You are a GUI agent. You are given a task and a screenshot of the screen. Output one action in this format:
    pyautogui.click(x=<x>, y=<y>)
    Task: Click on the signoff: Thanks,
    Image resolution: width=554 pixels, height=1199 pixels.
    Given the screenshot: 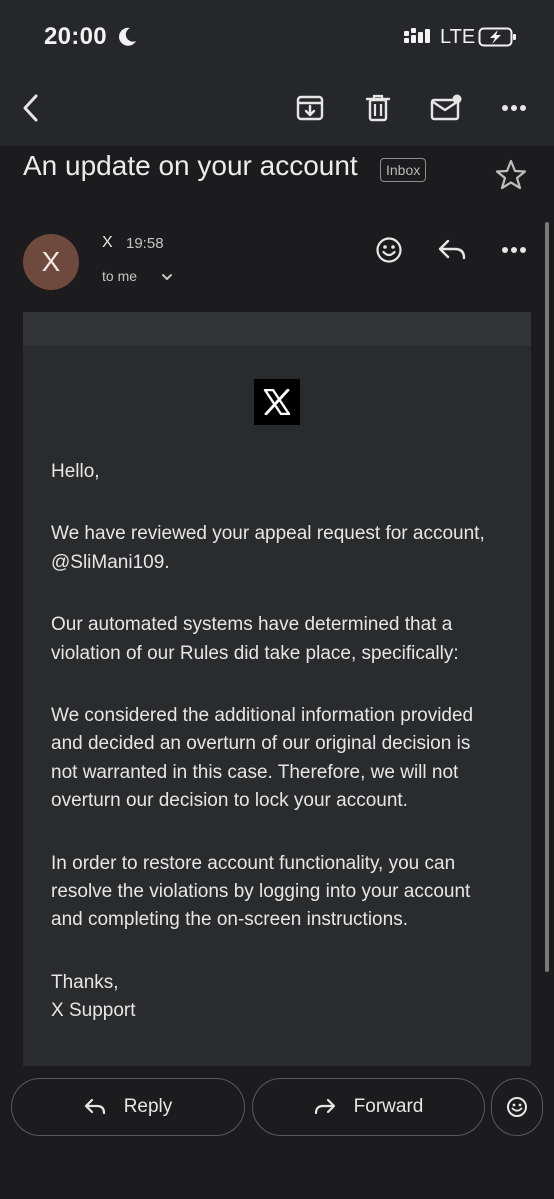 What is the action you would take?
    pyautogui.click(x=85, y=982)
    